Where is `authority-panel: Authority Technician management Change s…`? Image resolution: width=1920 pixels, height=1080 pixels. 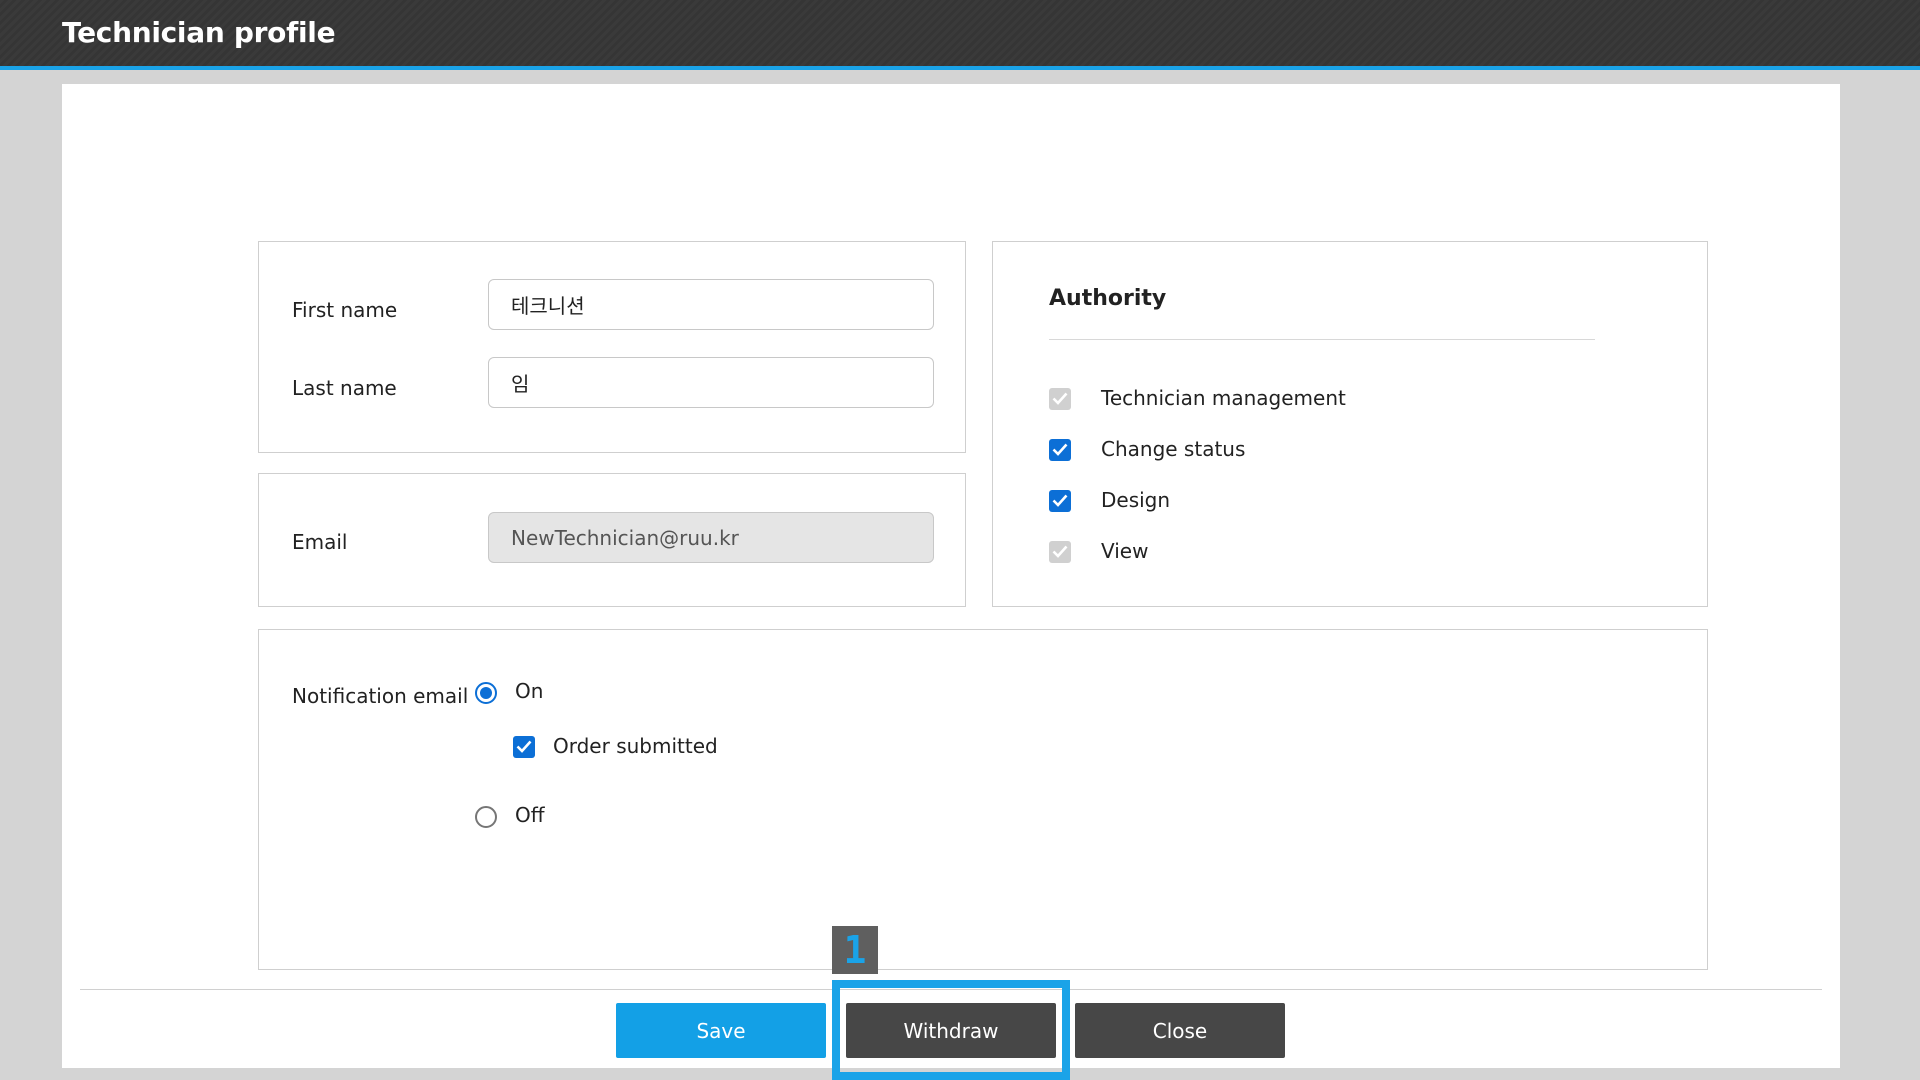 authority-panel: Authority Technician management Change s… is located at coordinates (1350, 424).